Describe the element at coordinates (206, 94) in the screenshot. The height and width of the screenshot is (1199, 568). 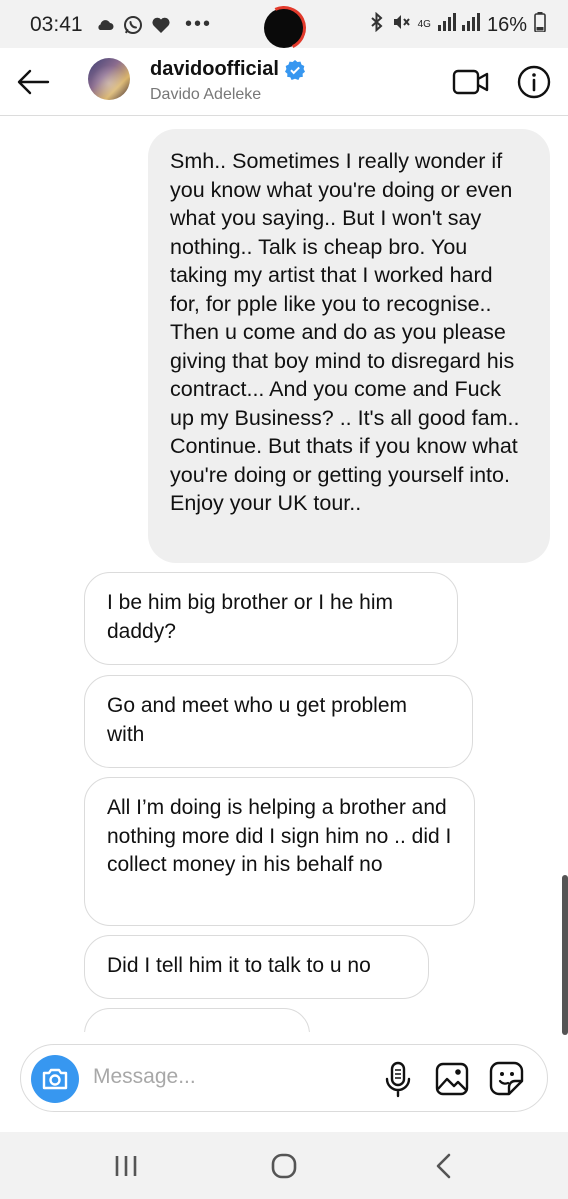
I see `full-name: Davido Adeleke` at that location.